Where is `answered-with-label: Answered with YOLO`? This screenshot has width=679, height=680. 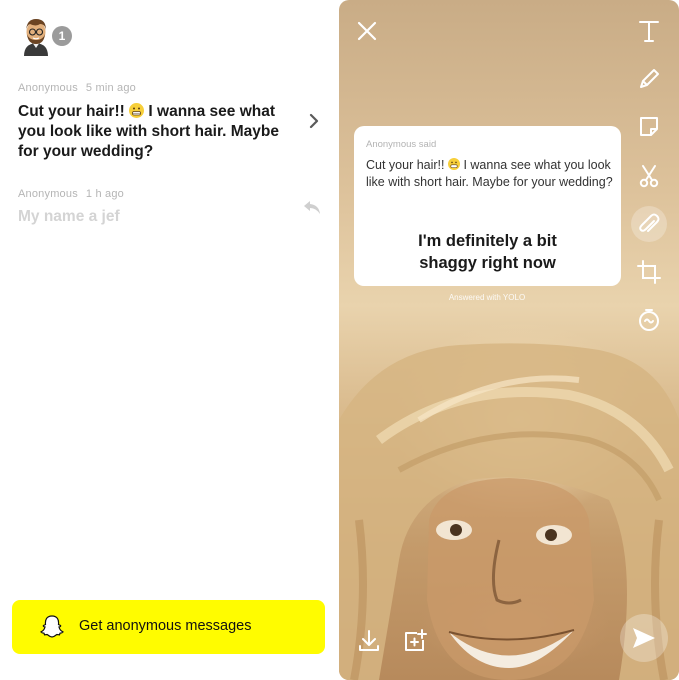 answered-with-label: Answered with YOLO is located at coordinates (487, 297).